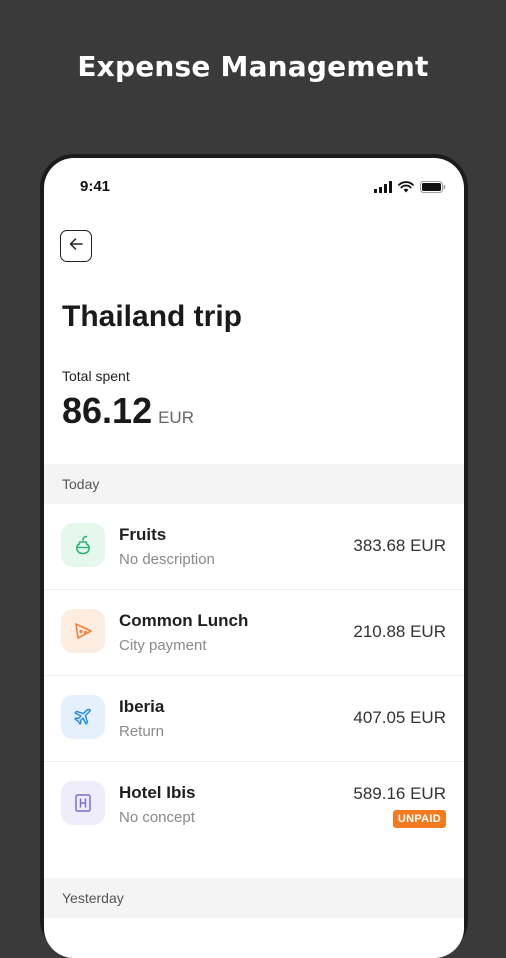  What do you see at coordinates (83, 631) in the screenshot?
I see `food-slice-icon` at bounding box center [83, 631].